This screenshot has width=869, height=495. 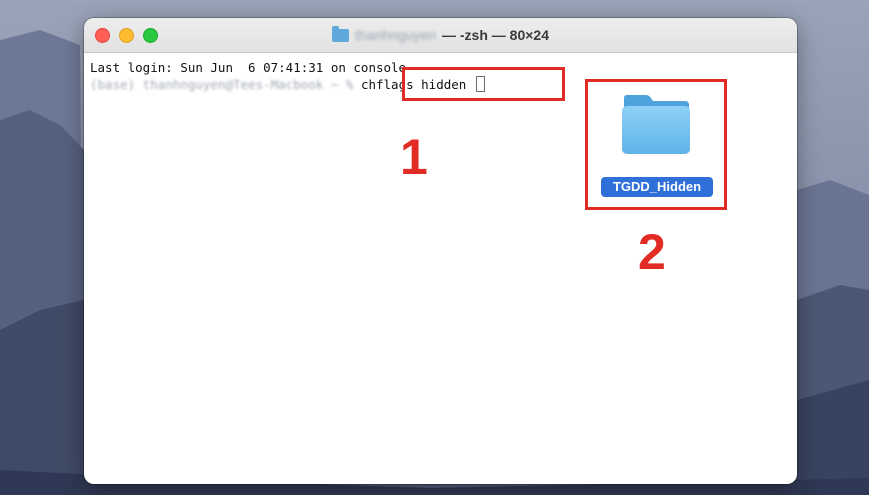 I want to click on step-number-1: 1, so click(x=414, y=157).